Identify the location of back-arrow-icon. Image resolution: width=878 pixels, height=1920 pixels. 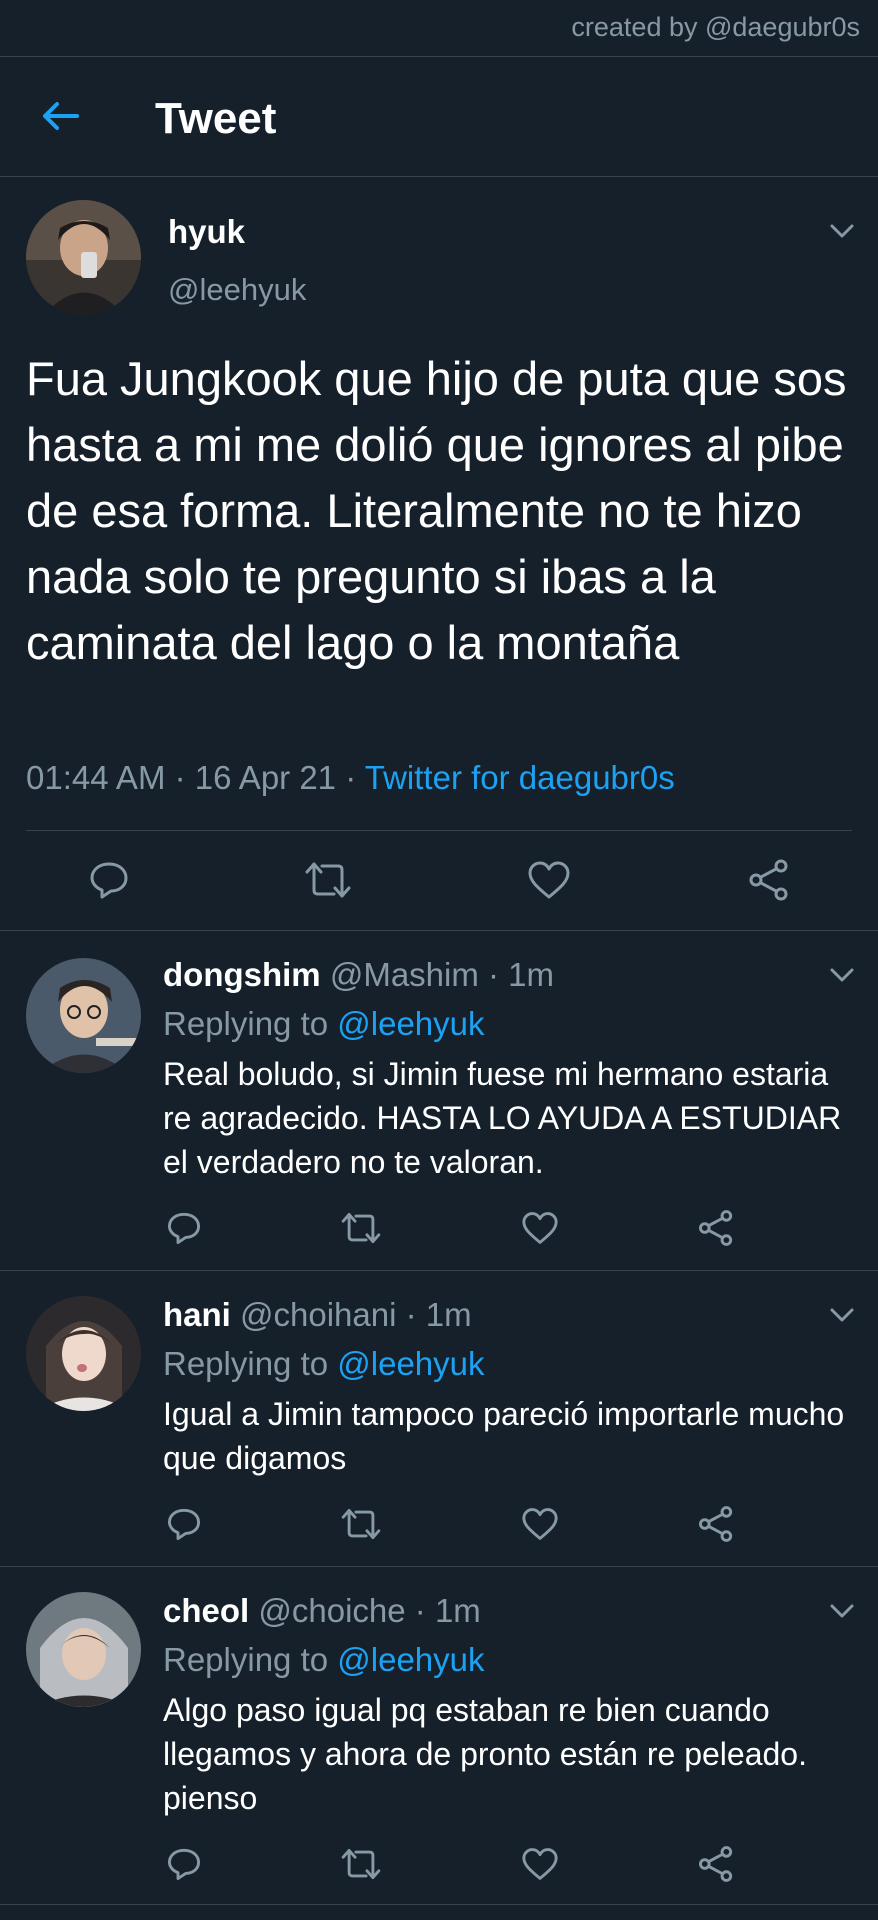
(61, 116).